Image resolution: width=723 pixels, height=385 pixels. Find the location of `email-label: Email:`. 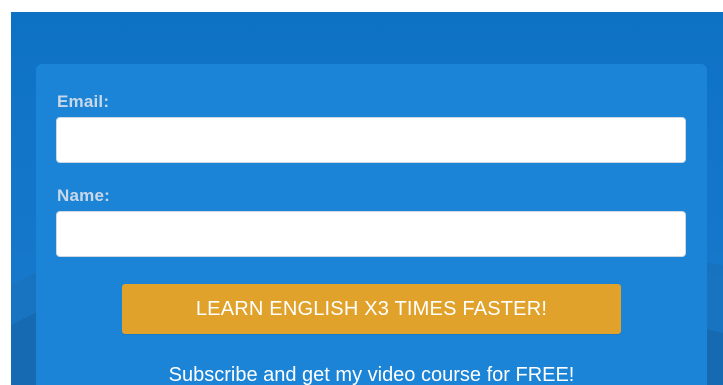

email-label: Email: is located at coordinates (83, 101).